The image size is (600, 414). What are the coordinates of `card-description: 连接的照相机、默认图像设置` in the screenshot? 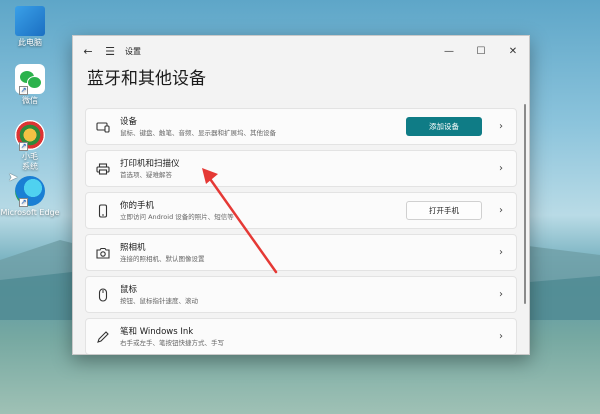 It's located at (162, 258).